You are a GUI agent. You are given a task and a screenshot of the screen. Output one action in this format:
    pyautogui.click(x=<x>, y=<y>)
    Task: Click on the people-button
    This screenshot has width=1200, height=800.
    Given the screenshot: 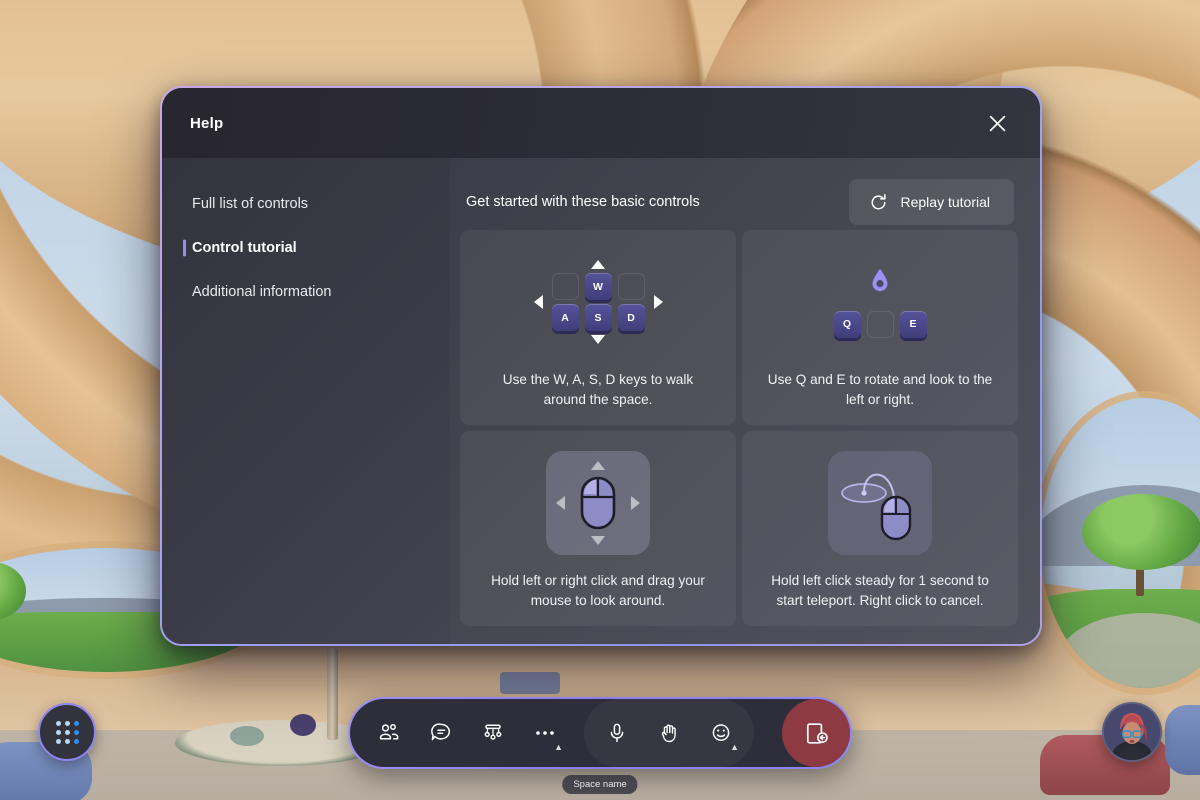 What is the action you would take?
    pyautogui.click(x=389, y=733)
    